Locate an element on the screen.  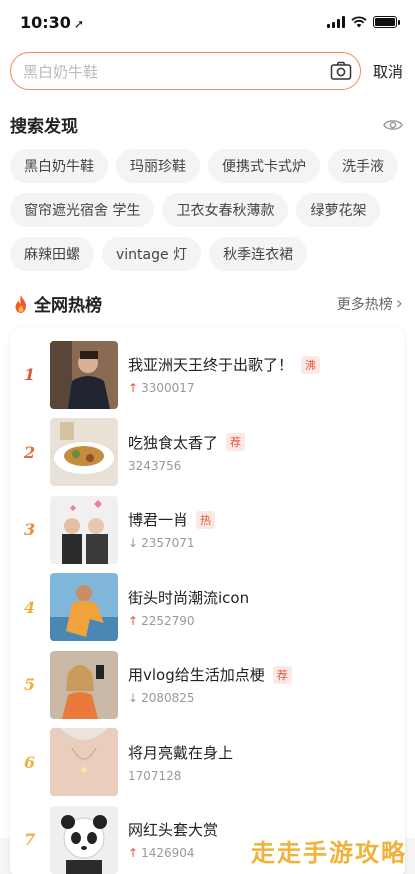
item-title-row: 博君一肖热 is located at coordinates (172, 519).